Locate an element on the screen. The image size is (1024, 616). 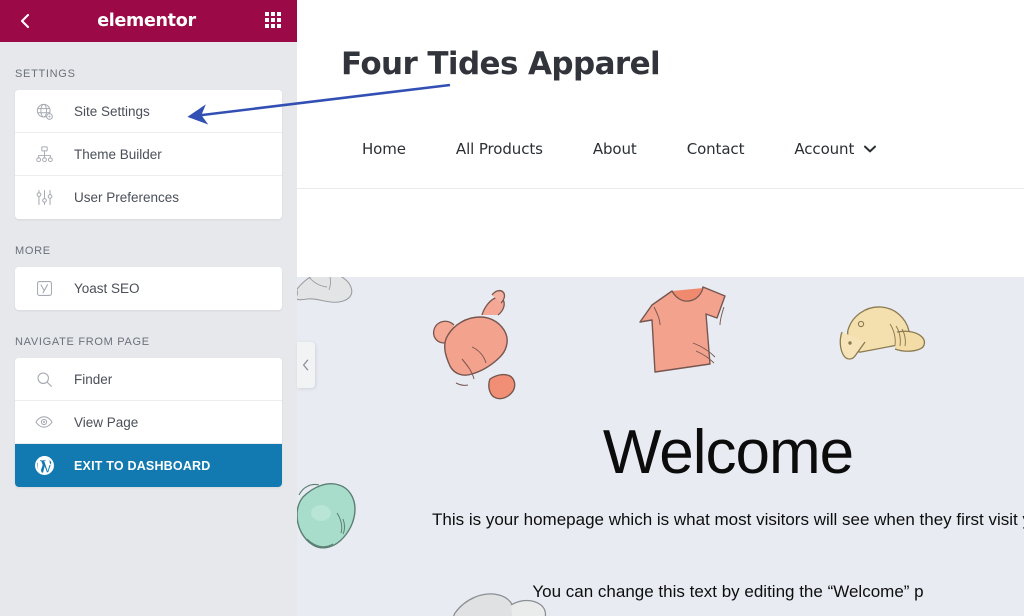
wordpress-icon is located at coordinates (44, 466).